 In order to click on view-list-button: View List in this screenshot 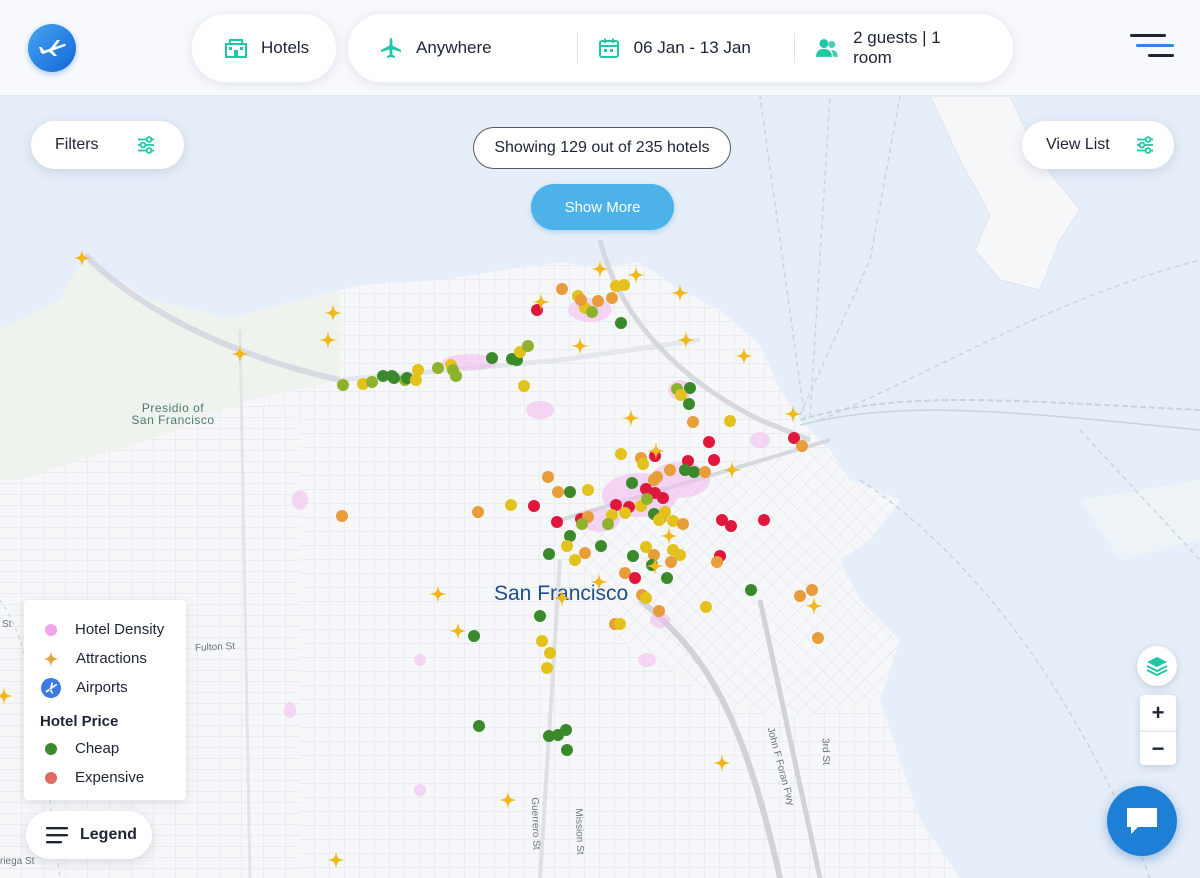, I will do `click(1098, 145)`.